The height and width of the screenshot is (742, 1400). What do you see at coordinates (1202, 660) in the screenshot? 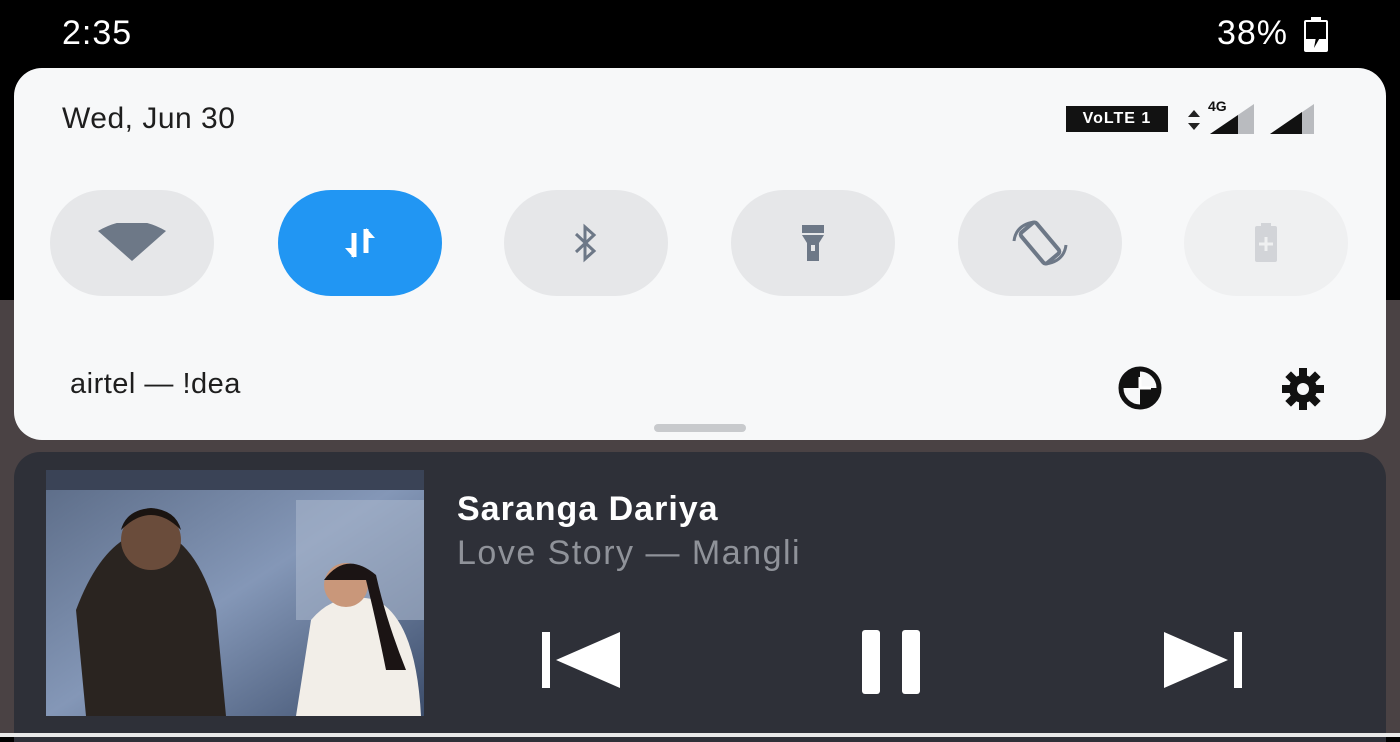
I see `next-icon` at bounding box center [1202, 660].